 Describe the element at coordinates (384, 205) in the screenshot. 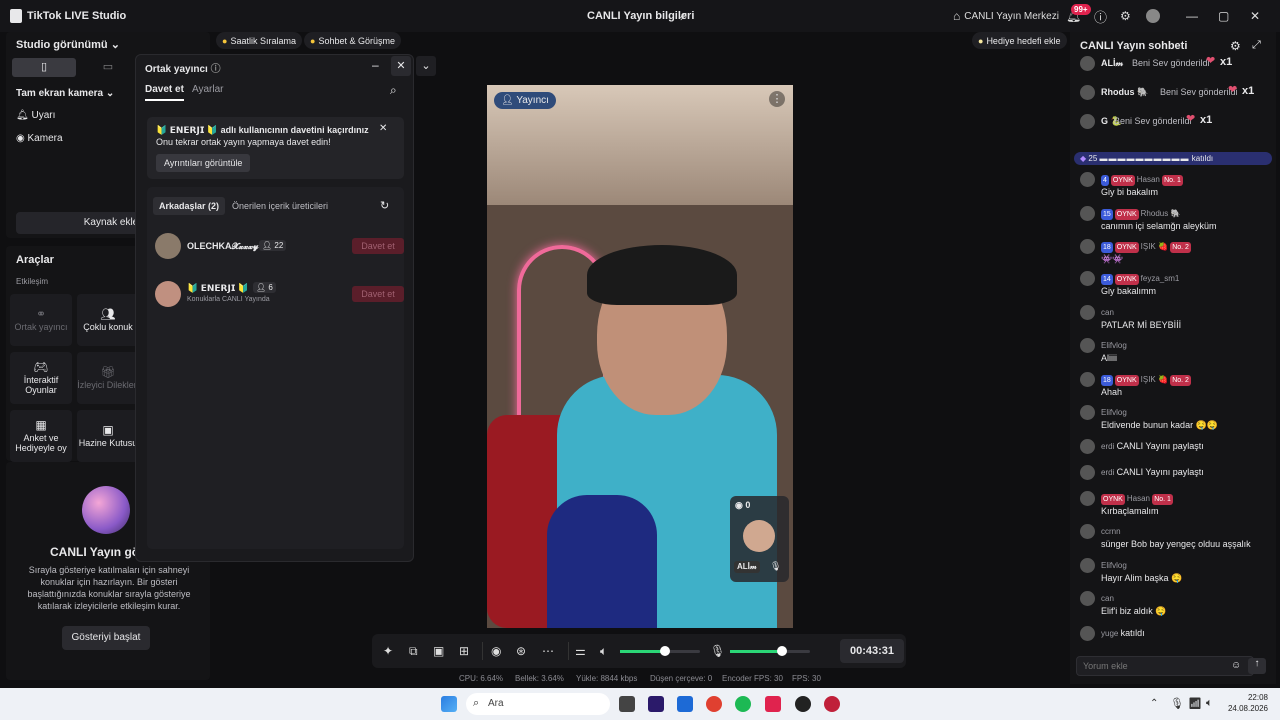

I see `refresh-icon: ↻` at that location.